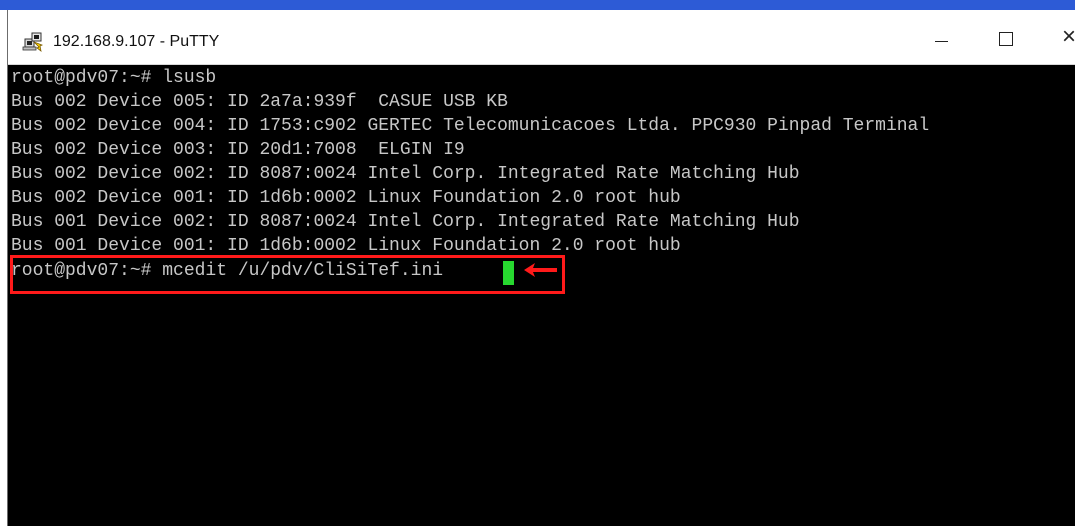 The height and width of the screenshot is (526, 1075). Describe the element at coordinates (943, 38) in the screenshot. I see `minimize-button` at that location.